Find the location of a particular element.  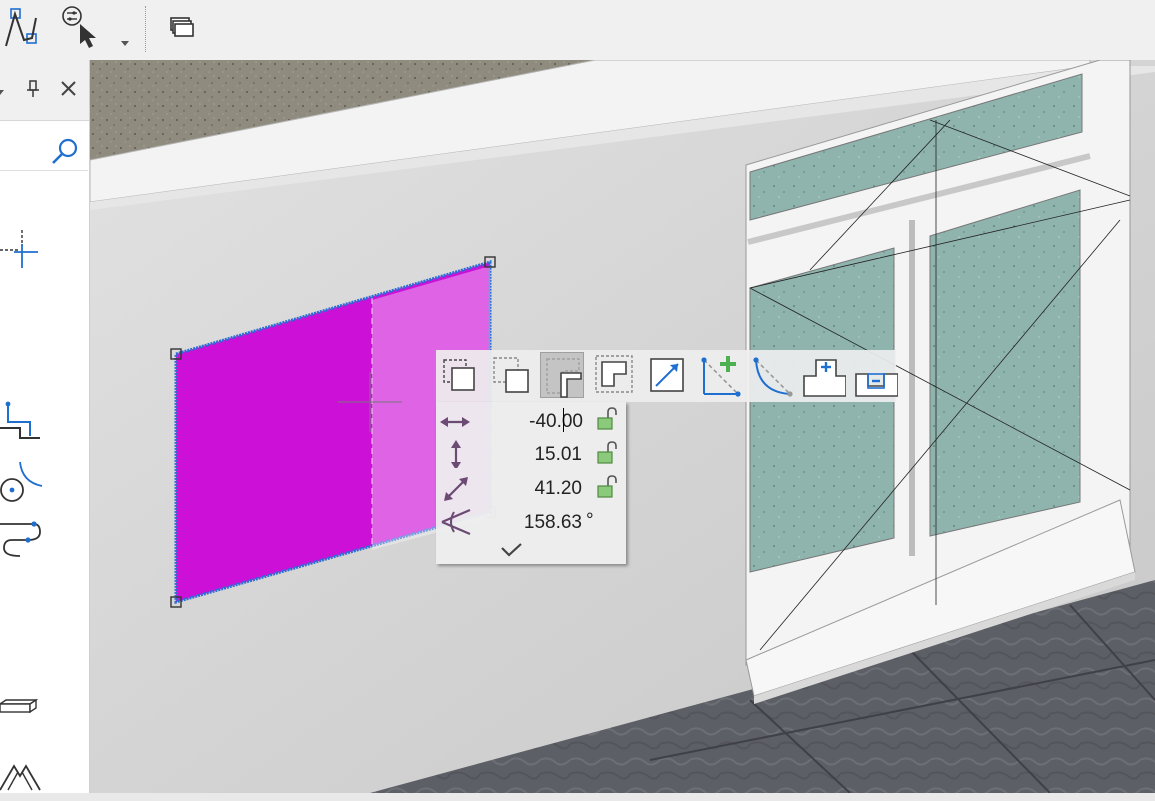

close-icon is located at coordinates (69, 89).